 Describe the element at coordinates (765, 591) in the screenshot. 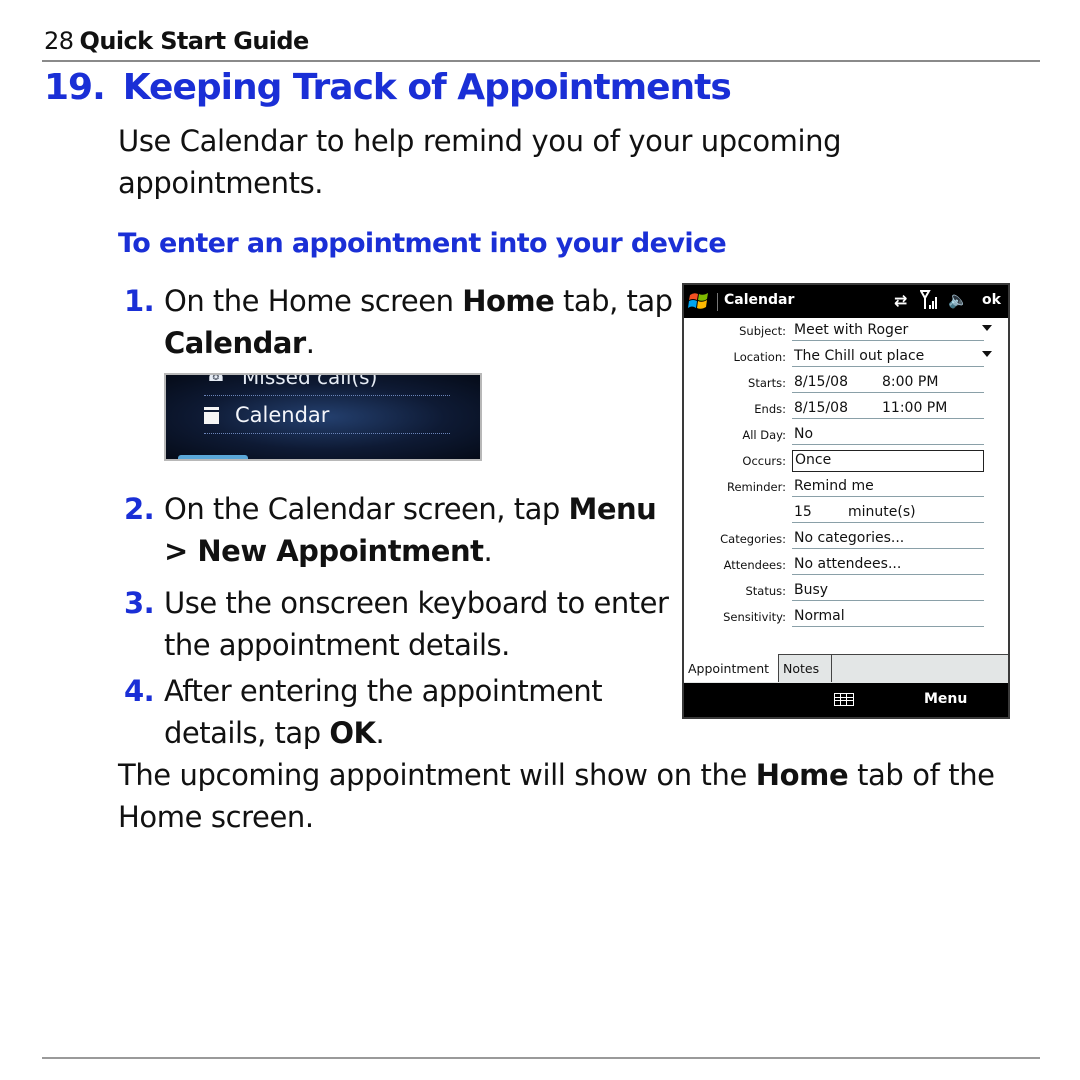

I see `field-label: Status:` at that location.